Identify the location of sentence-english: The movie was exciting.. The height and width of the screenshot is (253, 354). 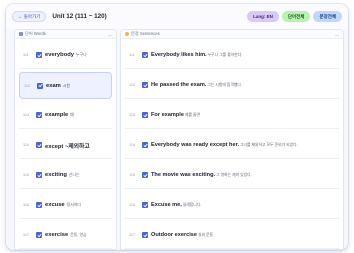
(183, 175).